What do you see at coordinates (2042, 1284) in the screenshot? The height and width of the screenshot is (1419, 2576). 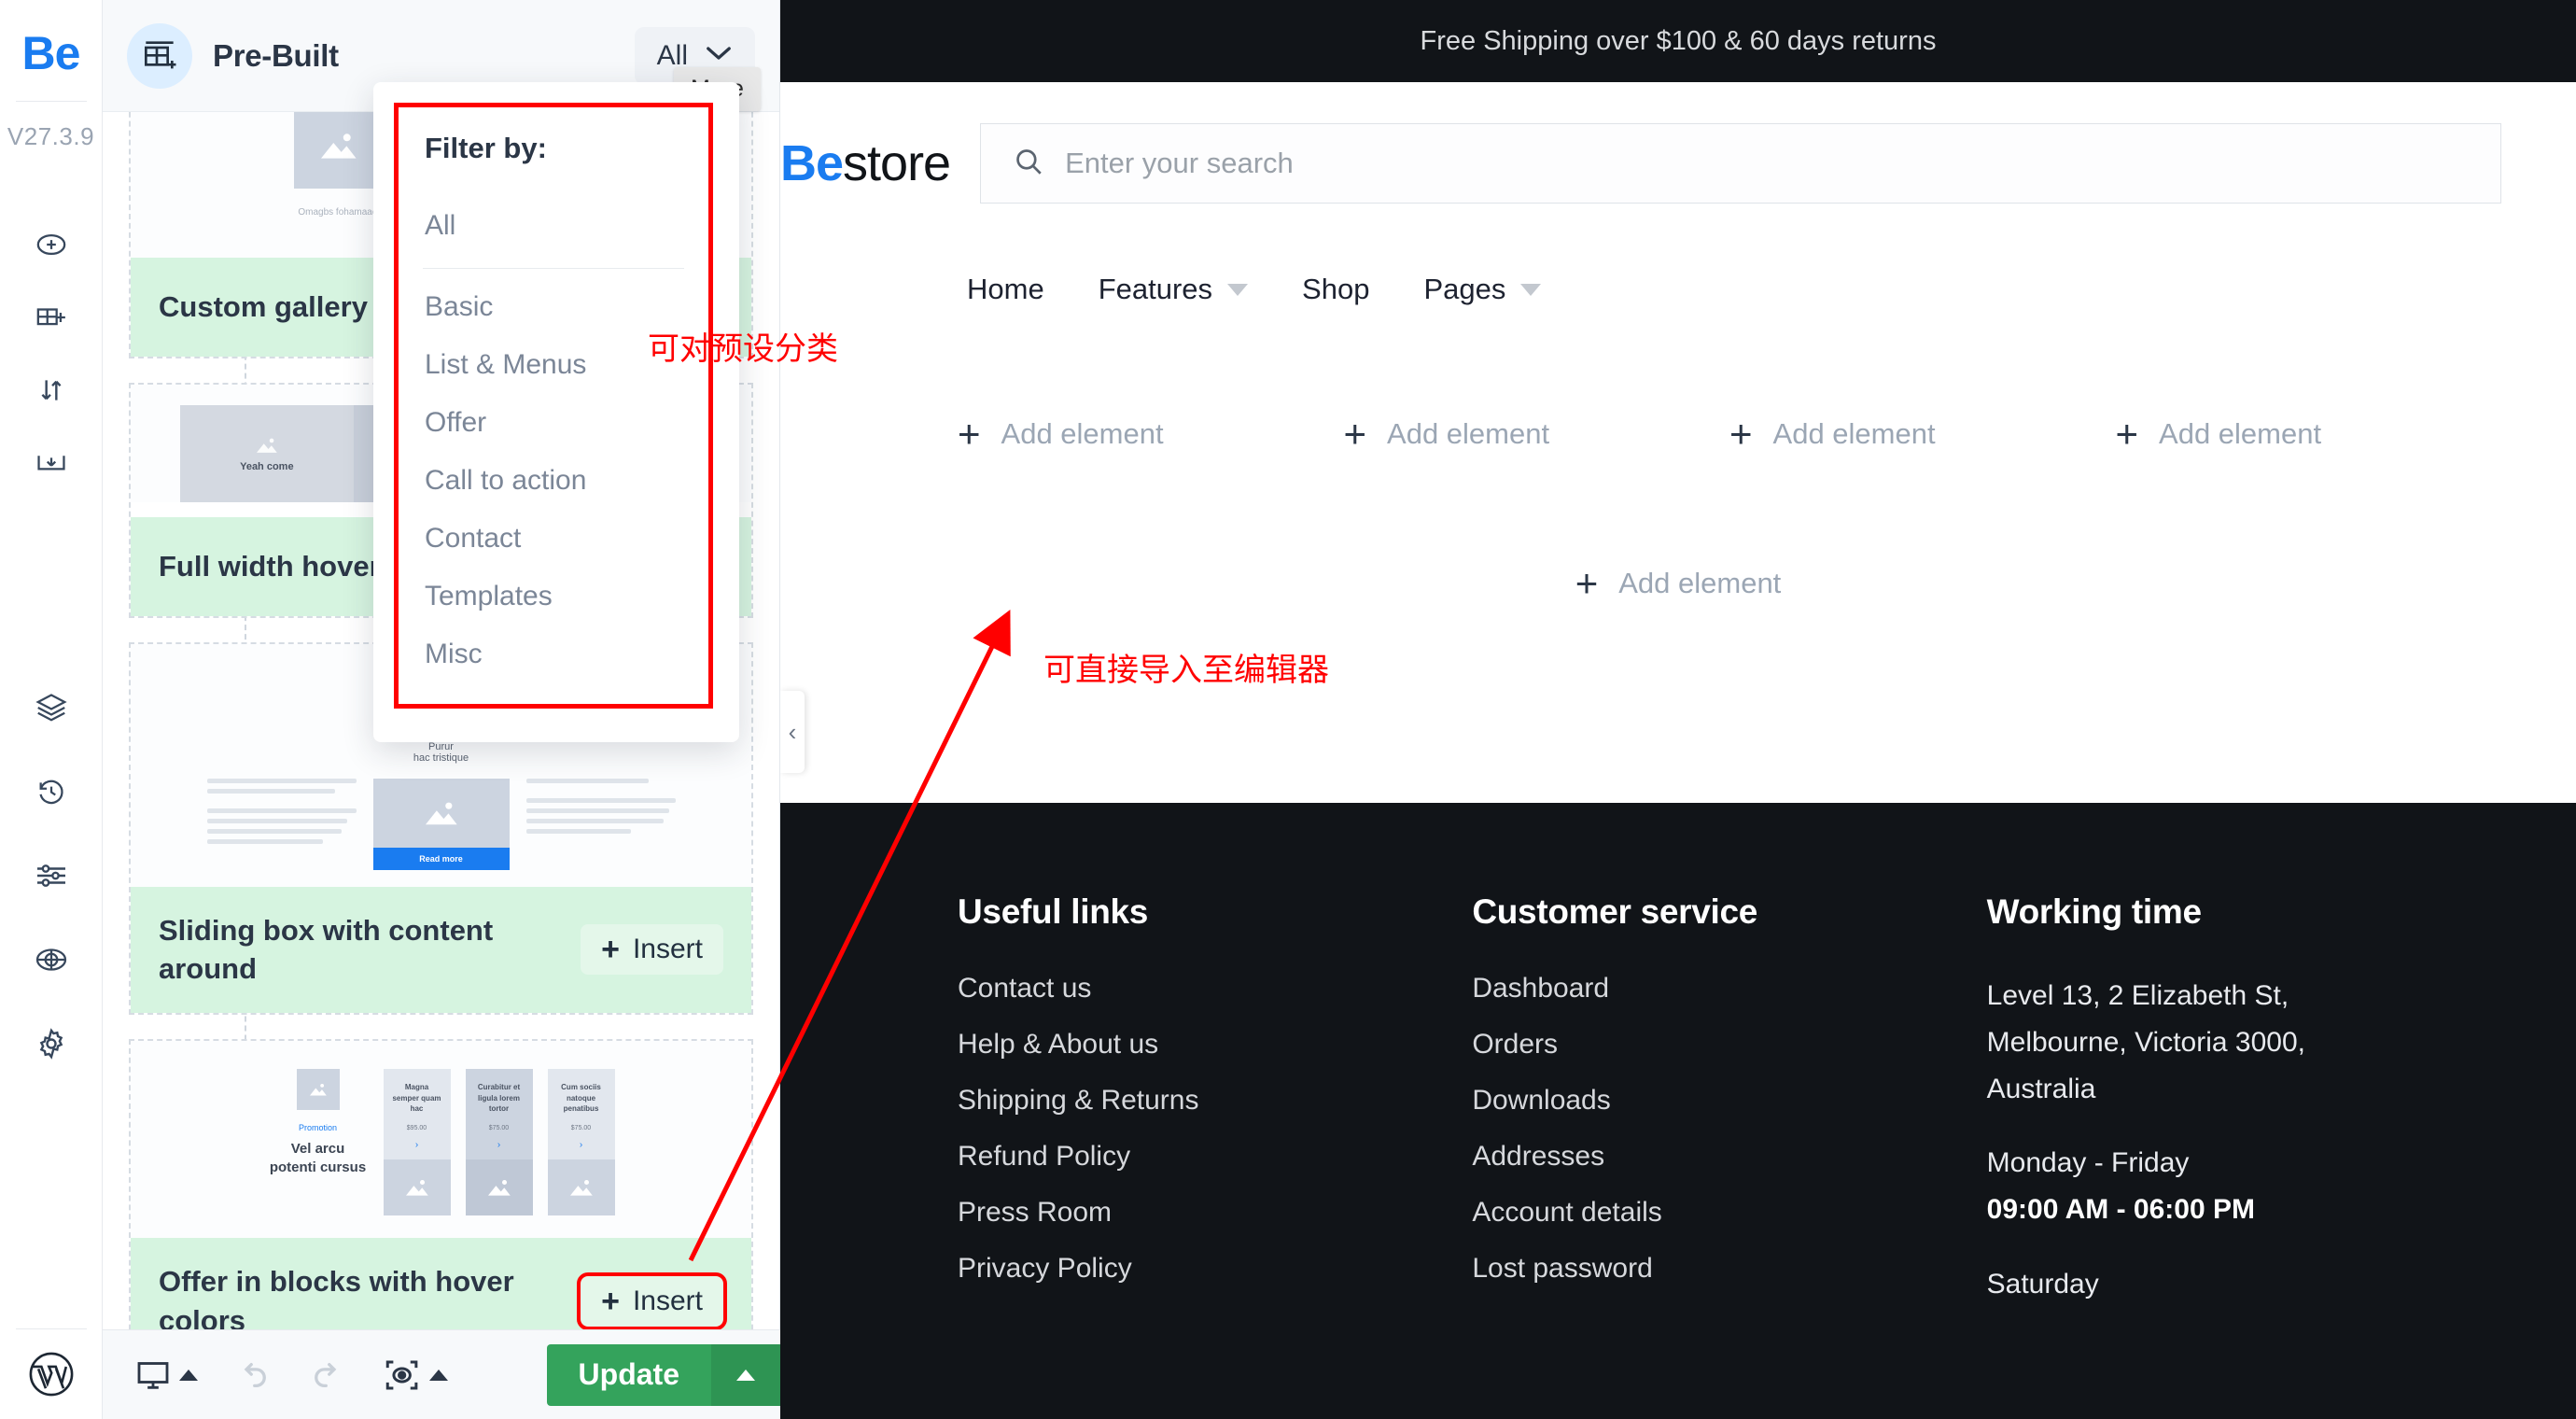 I see `footer-saturday-label: Saturday` at bounding box center [2042, 1284].